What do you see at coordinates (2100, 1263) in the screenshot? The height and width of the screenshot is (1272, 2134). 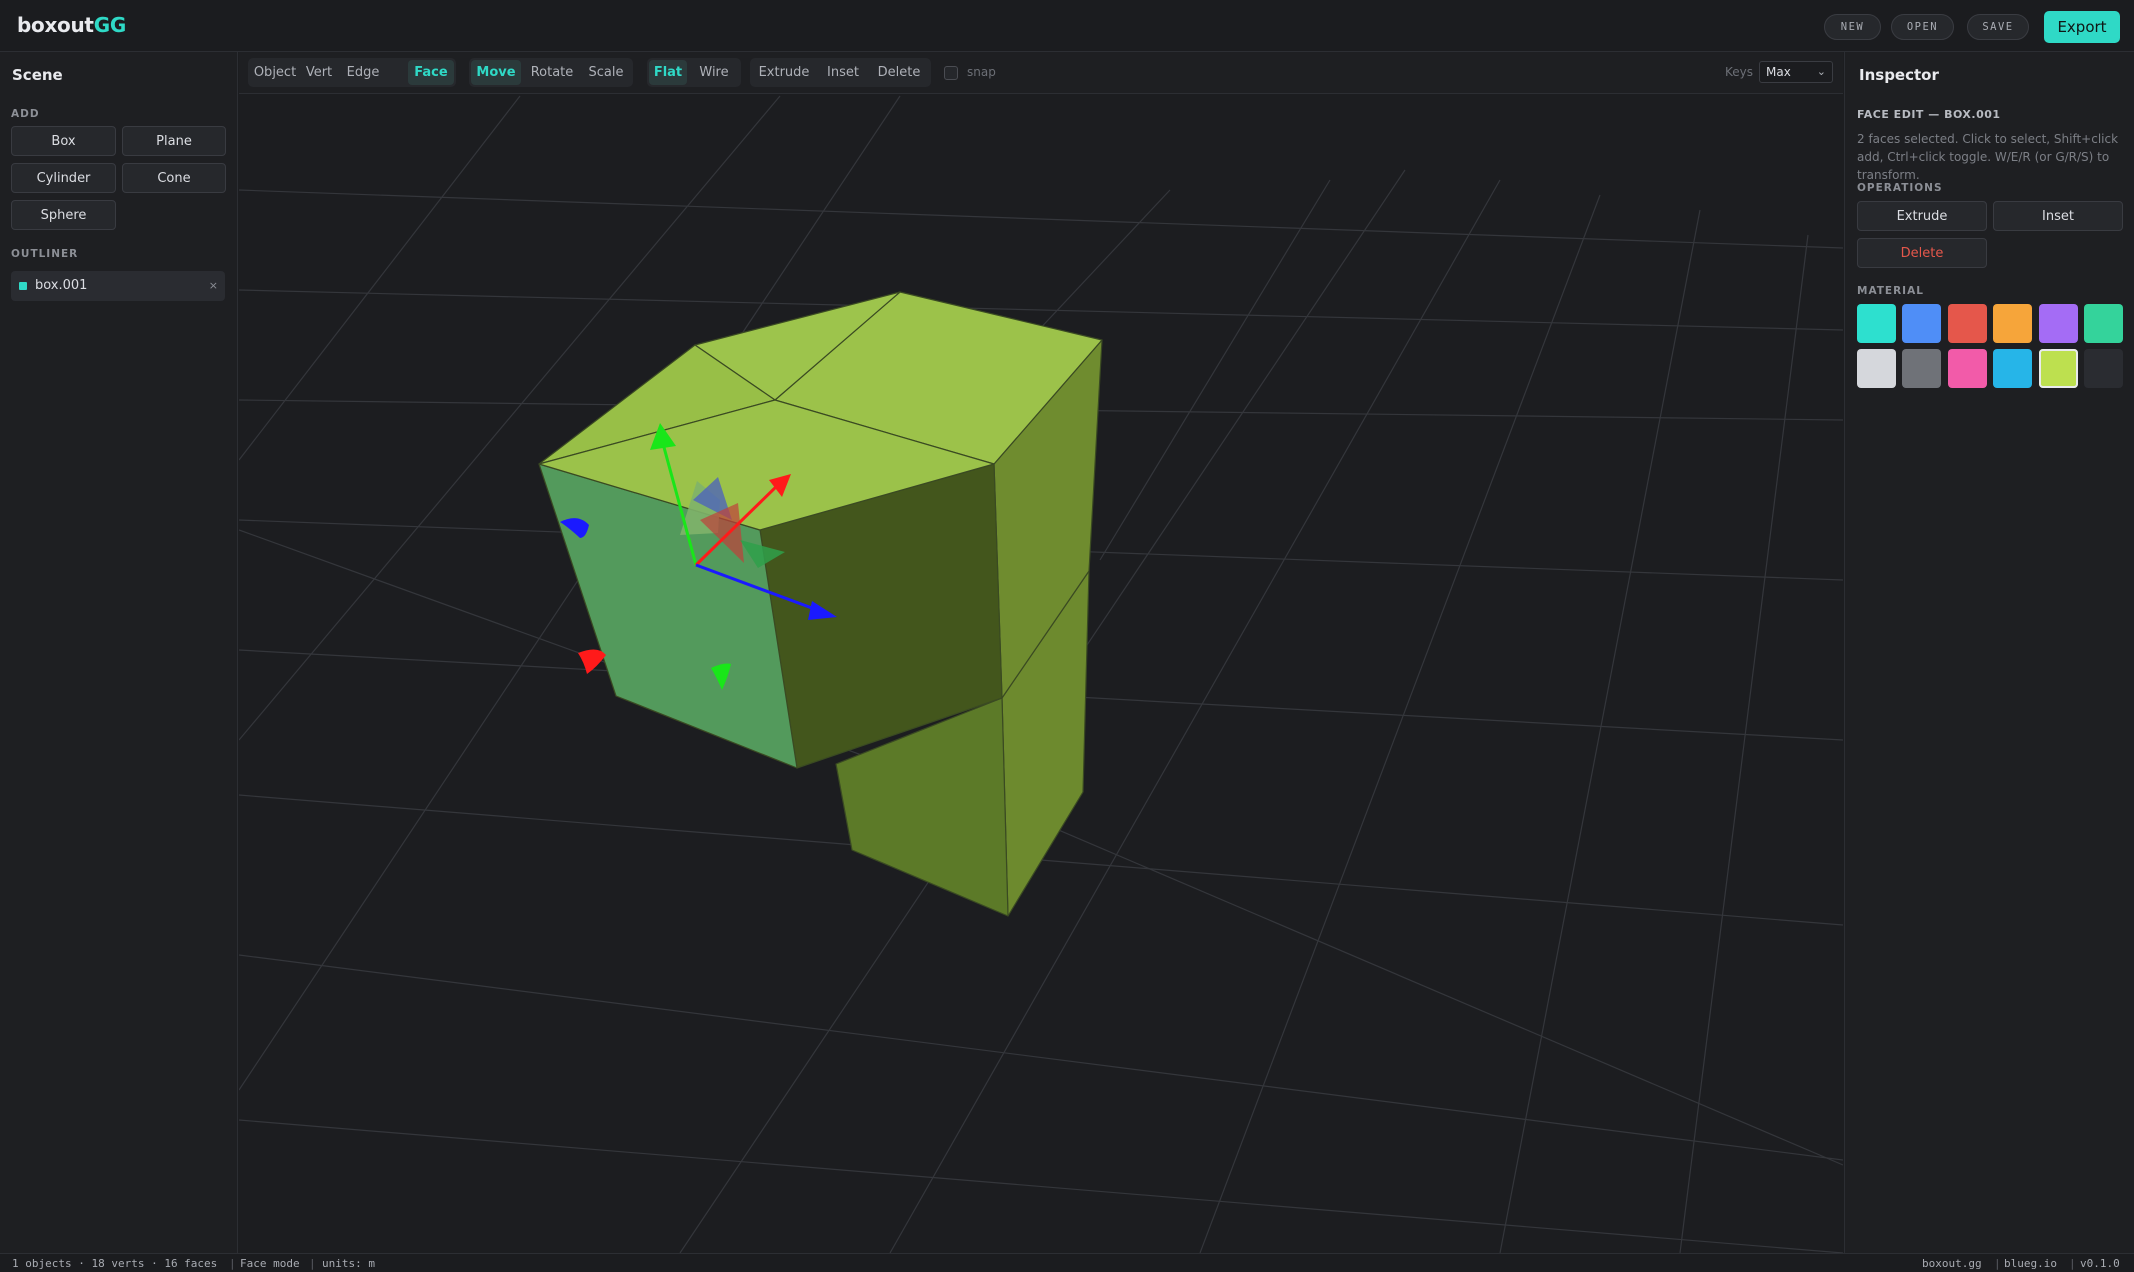 I see `version-label: v0.1.0` at bounding box center [2100, 1263].